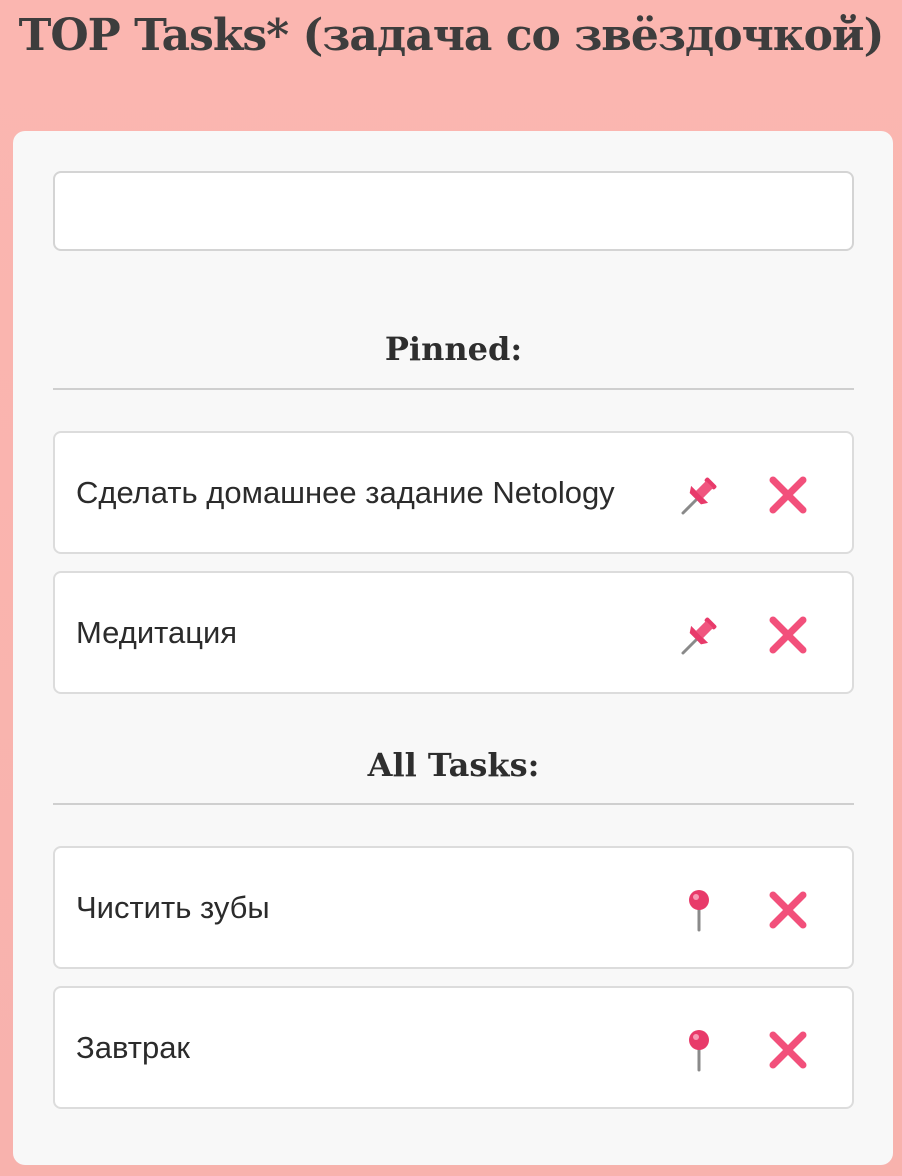 This screenshot has width=902, height=1176. I want to click on task-input, so click(453, 211).